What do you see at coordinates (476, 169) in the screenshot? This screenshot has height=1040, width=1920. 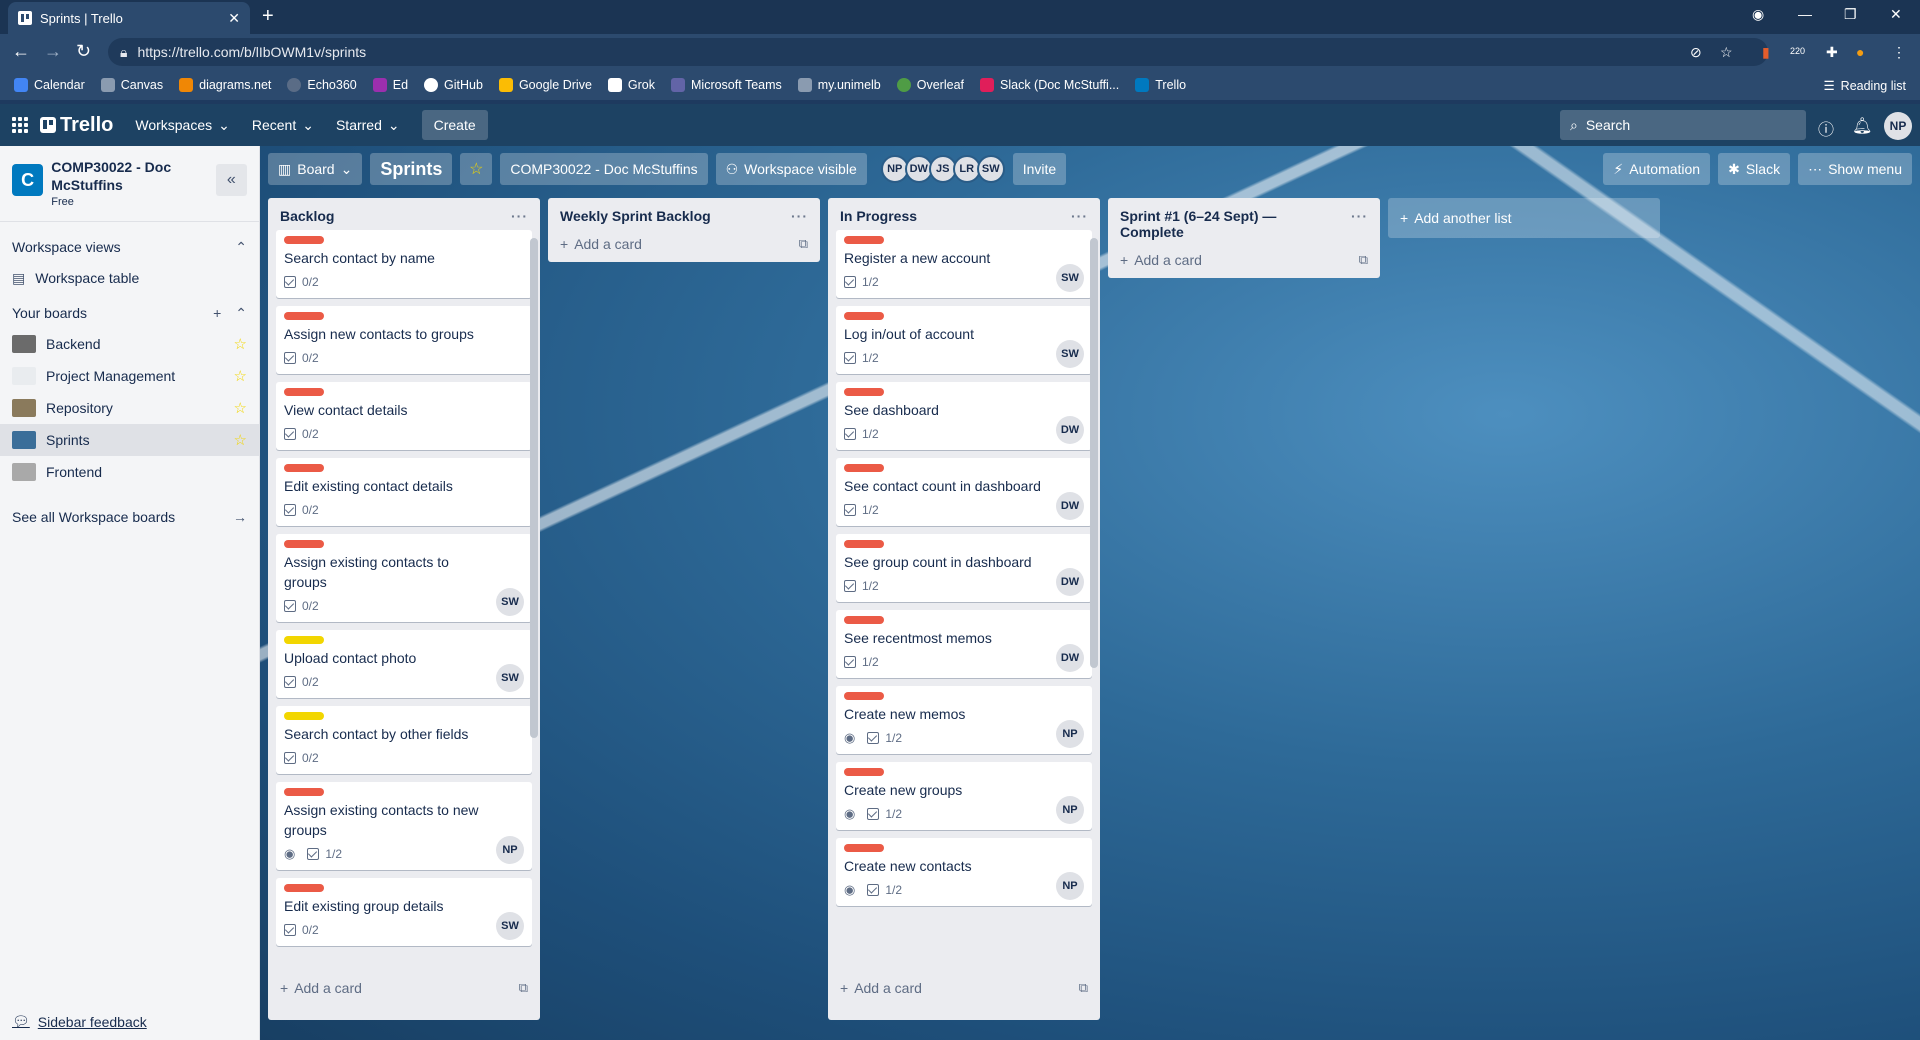 I see `star-board-icon: ☆` at bounding box center [476, 169].